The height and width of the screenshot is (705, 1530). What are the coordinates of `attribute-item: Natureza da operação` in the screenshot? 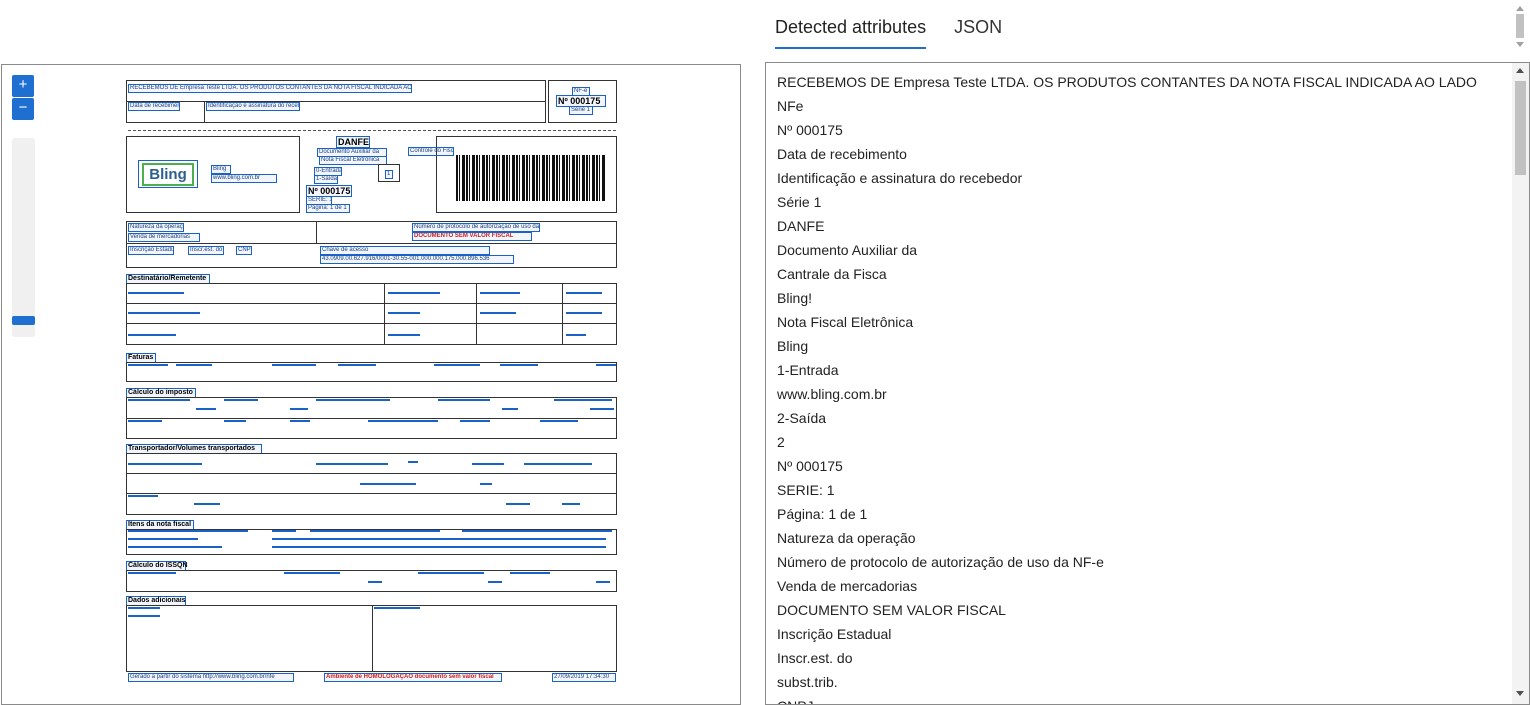 It's located at (1137, 538).